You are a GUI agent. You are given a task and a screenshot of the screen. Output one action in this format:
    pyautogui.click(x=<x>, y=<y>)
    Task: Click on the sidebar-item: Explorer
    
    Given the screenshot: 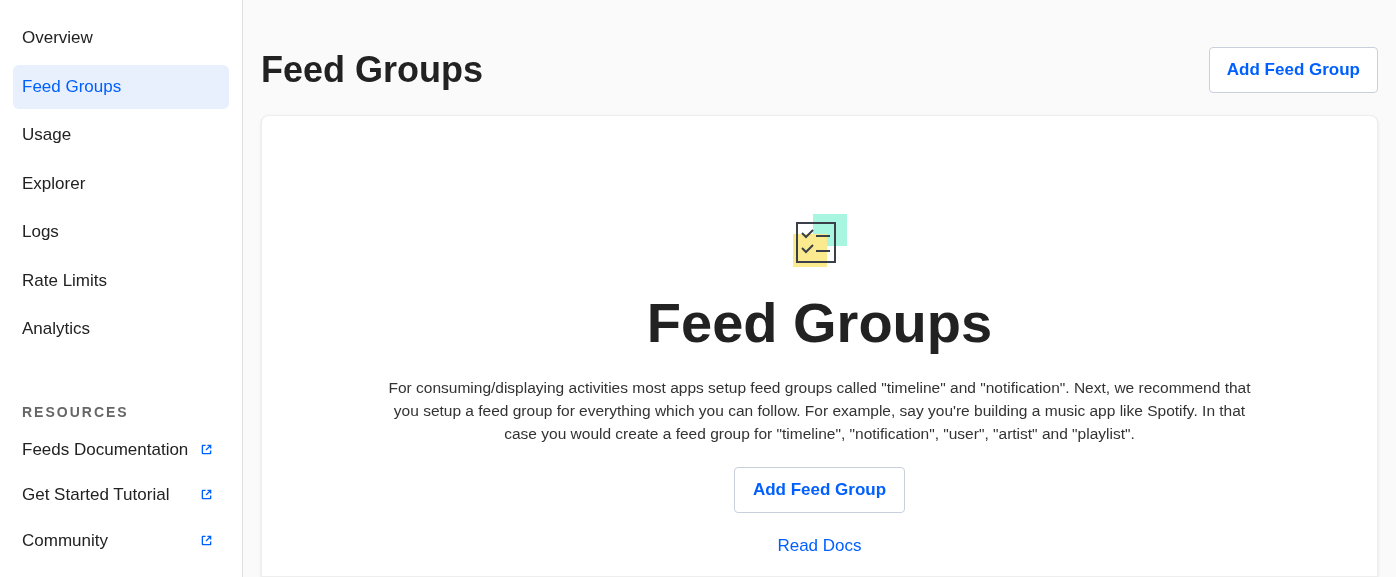 What is the action you would take?
    pyautogui.click(x=121, y=183)
    